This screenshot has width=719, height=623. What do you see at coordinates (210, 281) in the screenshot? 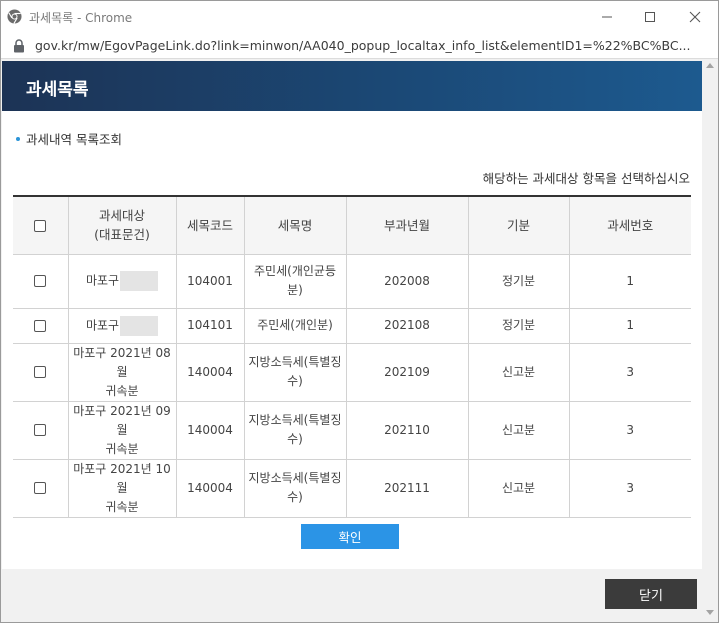
I see `tax-code-cell: 104001` at bounding box center [210, 281].